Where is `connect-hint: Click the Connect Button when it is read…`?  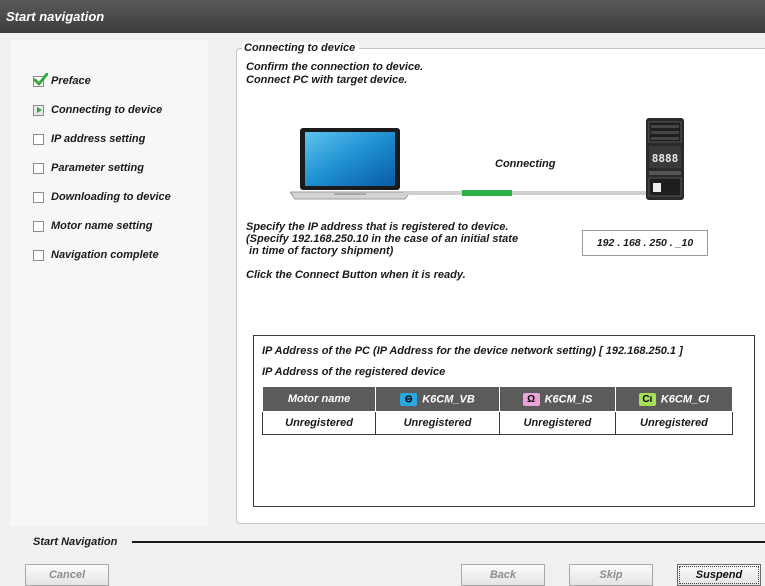
connect-hint: Click the Connect Button when it is read… is located at coordinates (356, 275).